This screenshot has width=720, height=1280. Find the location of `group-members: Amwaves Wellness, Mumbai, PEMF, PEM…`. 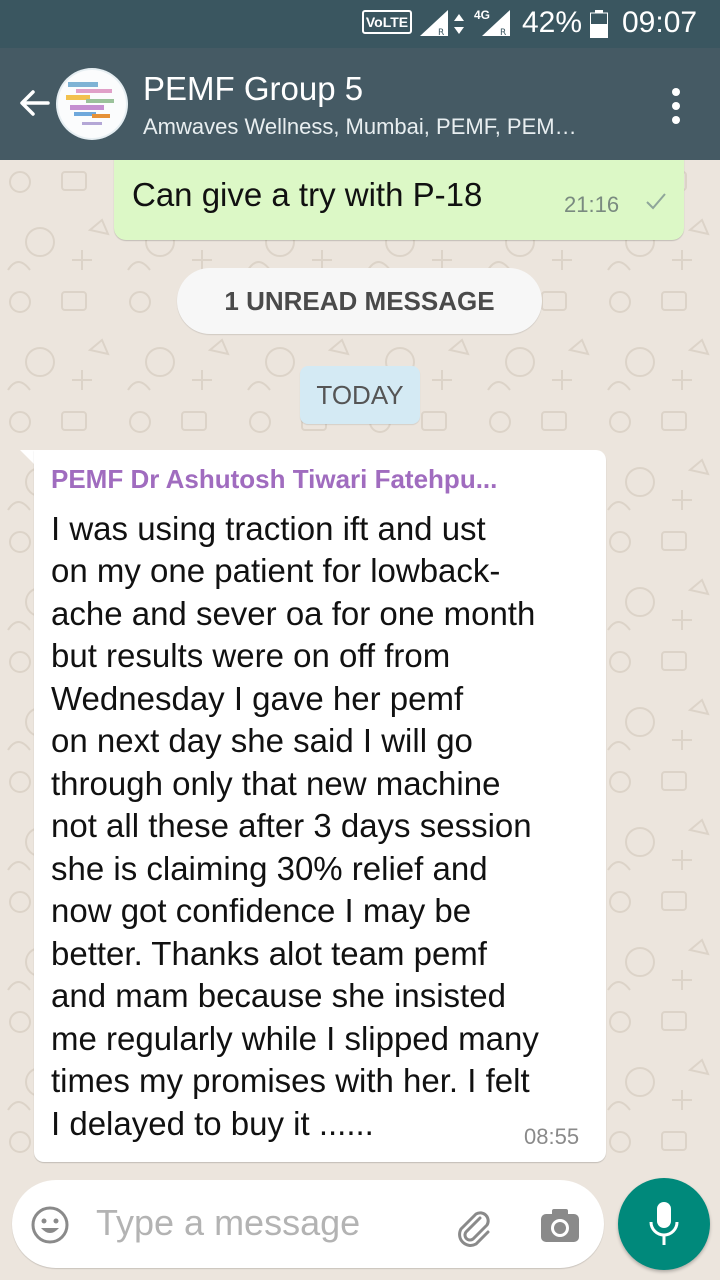

group-members: Amwaves Wellness, Mumbai, PEMF, PEM… is located at coordinates (360, 127).